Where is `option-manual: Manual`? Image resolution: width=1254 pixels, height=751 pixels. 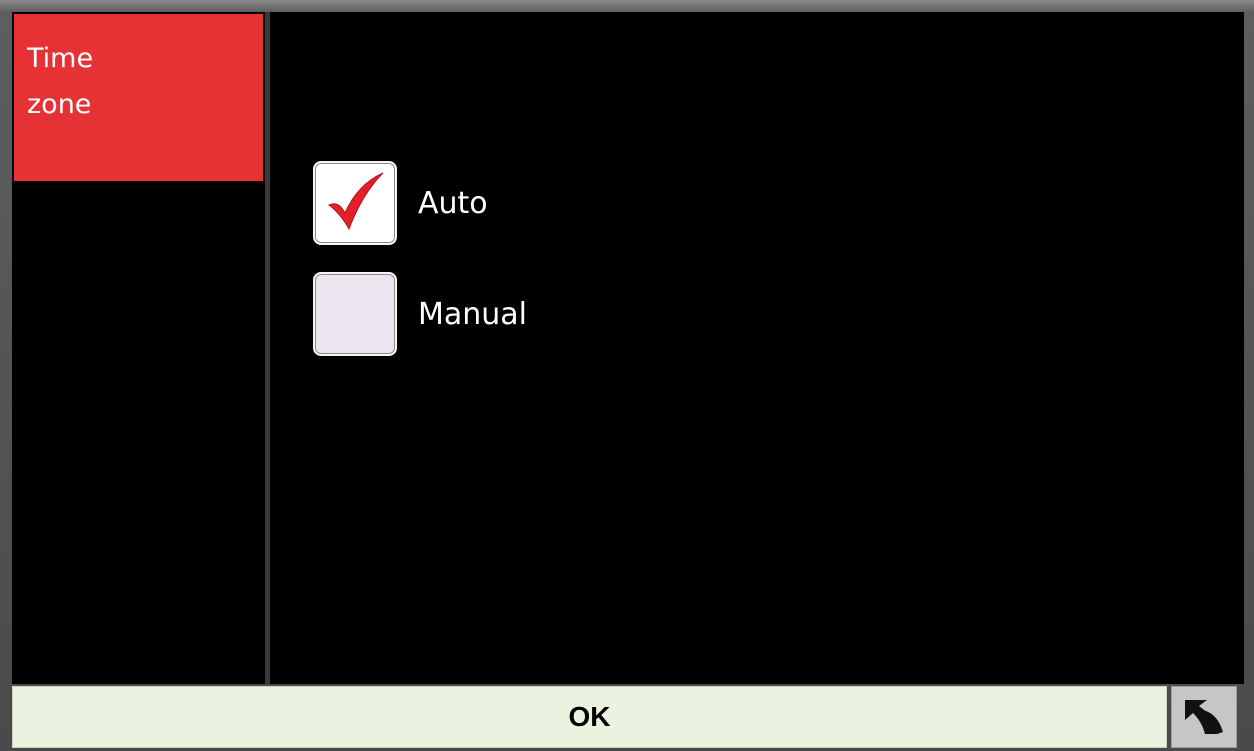 option-manual: Manual is located at coordinates (420, 314).